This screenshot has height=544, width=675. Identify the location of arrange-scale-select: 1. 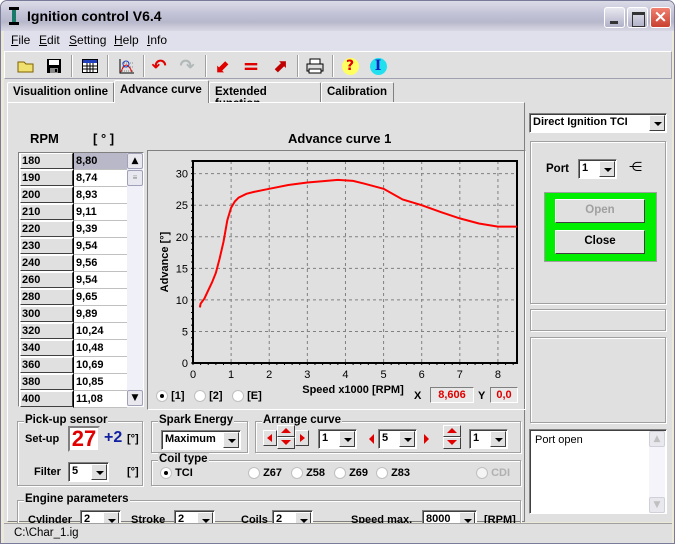
(488, 439).